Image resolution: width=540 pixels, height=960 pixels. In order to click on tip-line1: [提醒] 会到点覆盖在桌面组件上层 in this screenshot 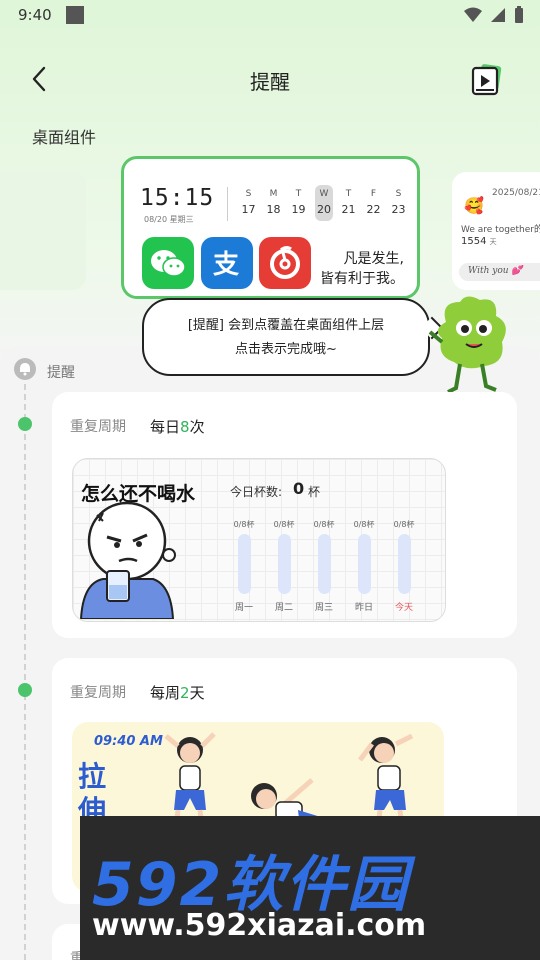, I will do `click(286, 325)`.